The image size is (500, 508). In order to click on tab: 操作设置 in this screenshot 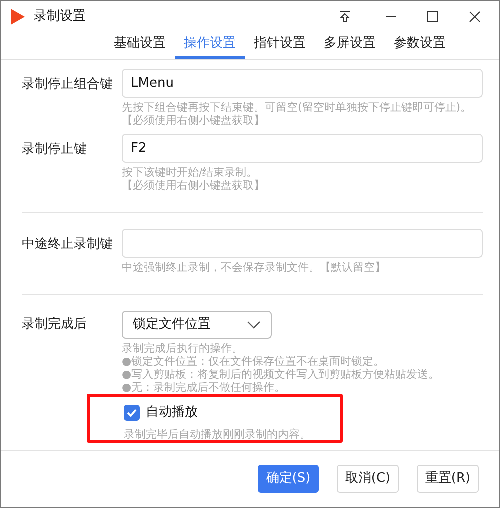, I will do `click(210, 45)`.